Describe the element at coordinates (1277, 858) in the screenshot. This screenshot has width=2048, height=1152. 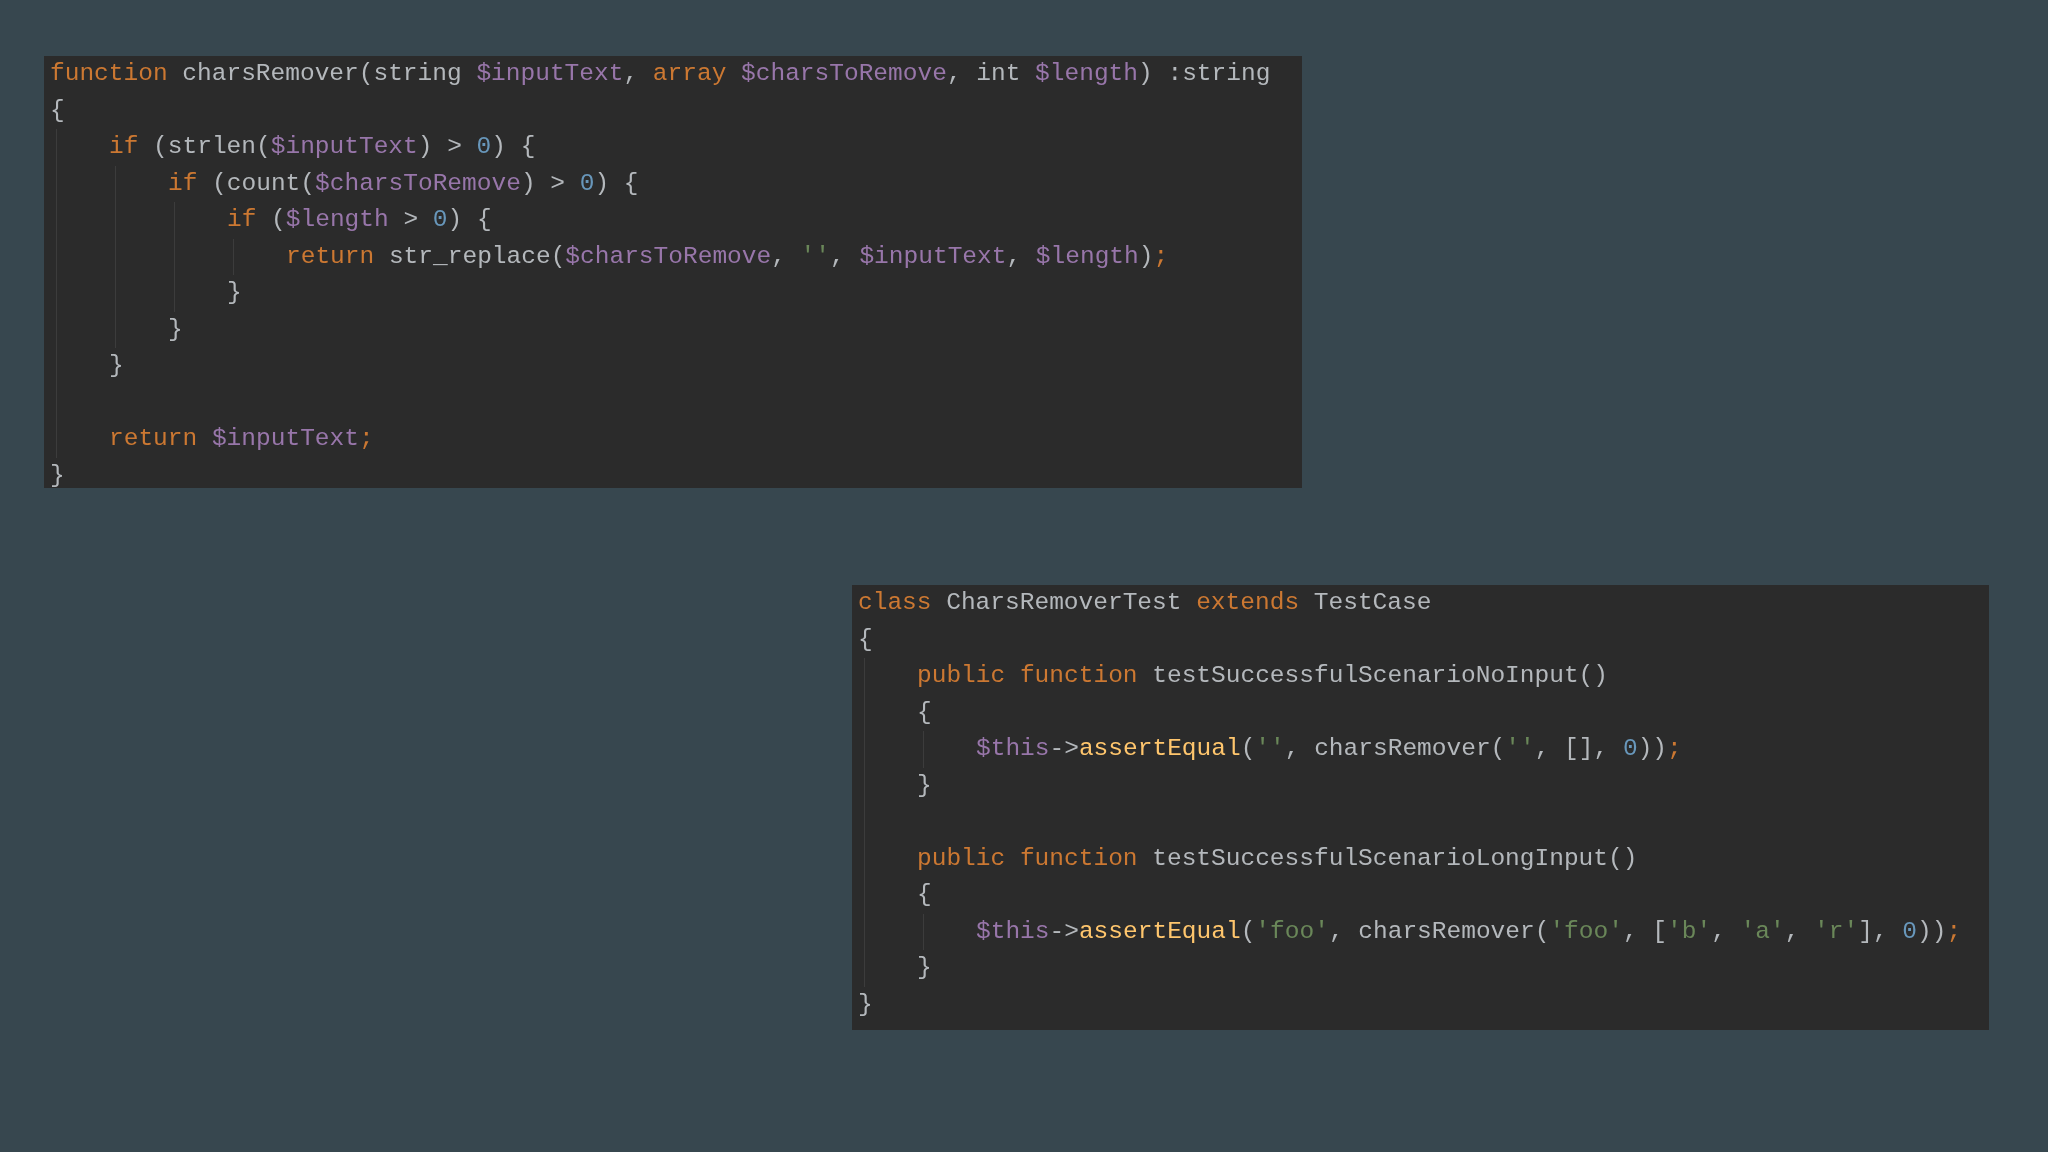
I see `code-line: public function testSuccessfulScenarioLongInput()` at that location.